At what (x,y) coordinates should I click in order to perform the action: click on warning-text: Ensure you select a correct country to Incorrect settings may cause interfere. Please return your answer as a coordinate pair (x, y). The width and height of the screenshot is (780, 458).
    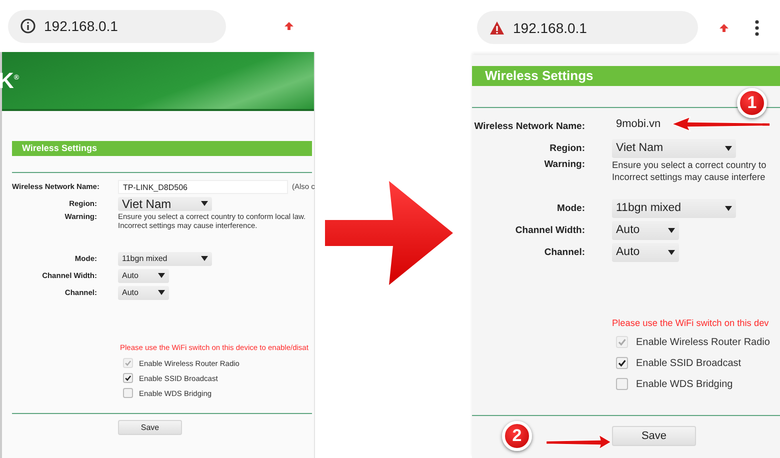
    Looking at the image, I should click on (689, 171).